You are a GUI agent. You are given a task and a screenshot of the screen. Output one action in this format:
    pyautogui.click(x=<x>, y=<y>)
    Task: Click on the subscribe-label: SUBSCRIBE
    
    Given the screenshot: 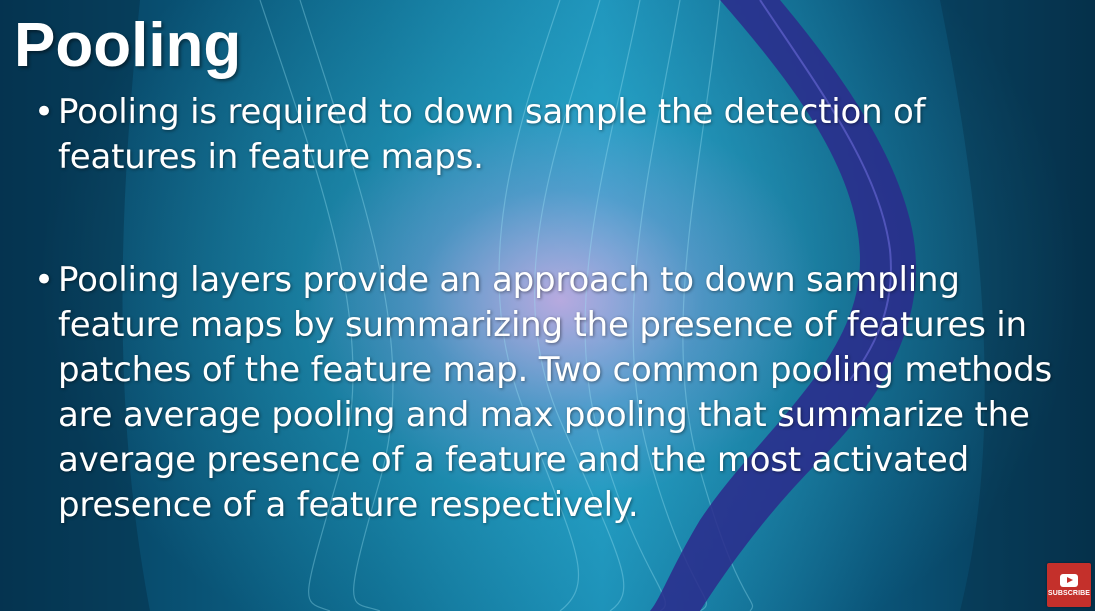 What is the action you would take?
    pyautogui.click(x=1069, y=593)
    